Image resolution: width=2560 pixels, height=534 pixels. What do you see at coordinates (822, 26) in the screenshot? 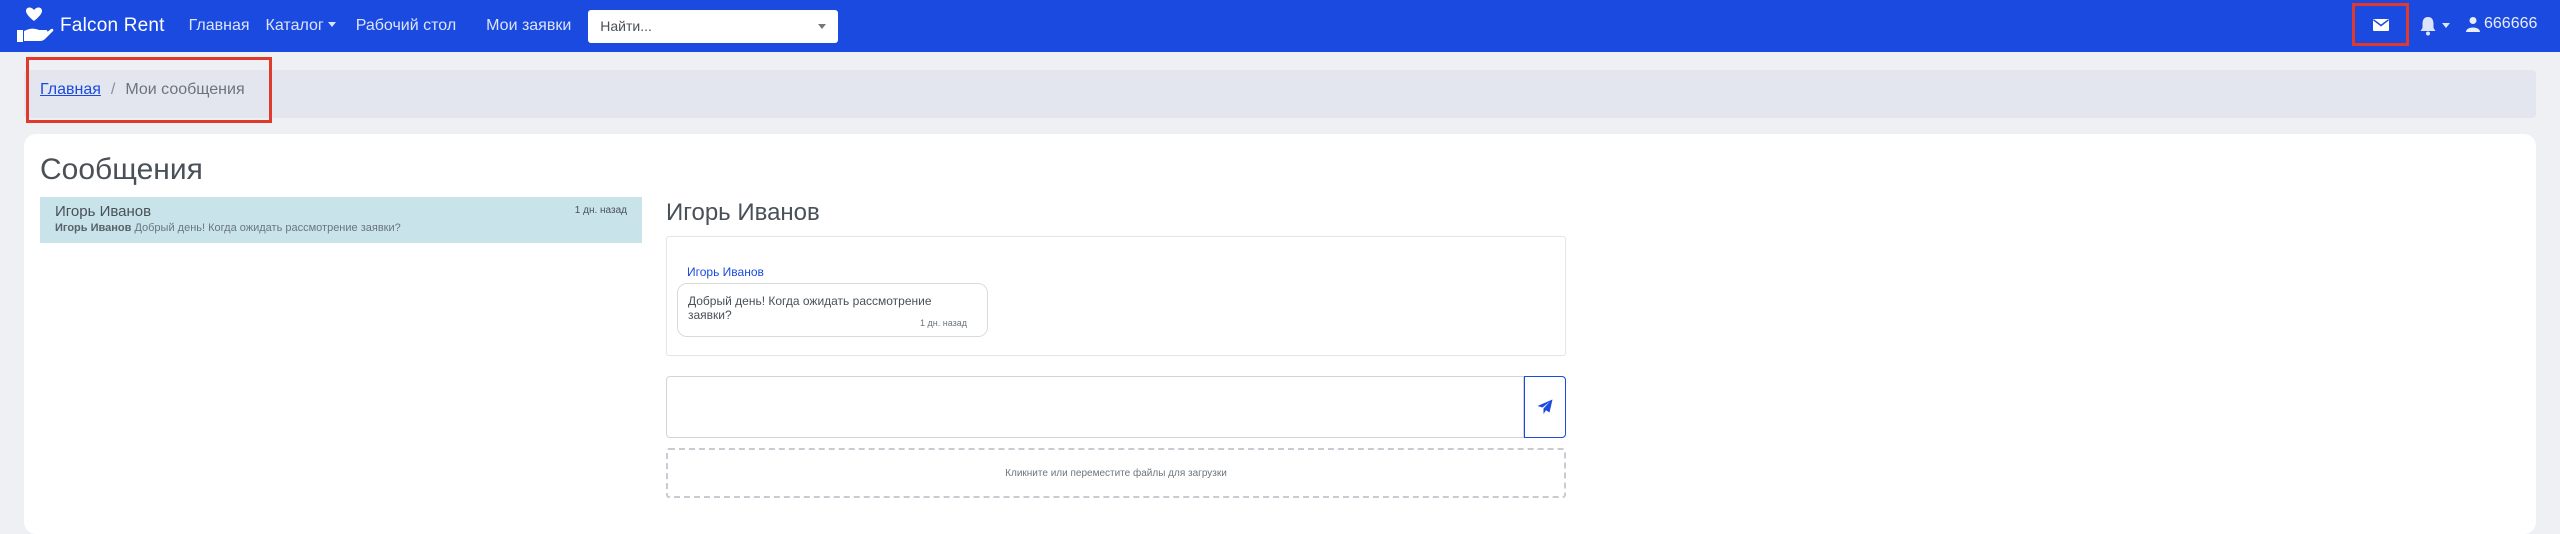
I see `chevron-down-icon` at bounding box center [822, 26].